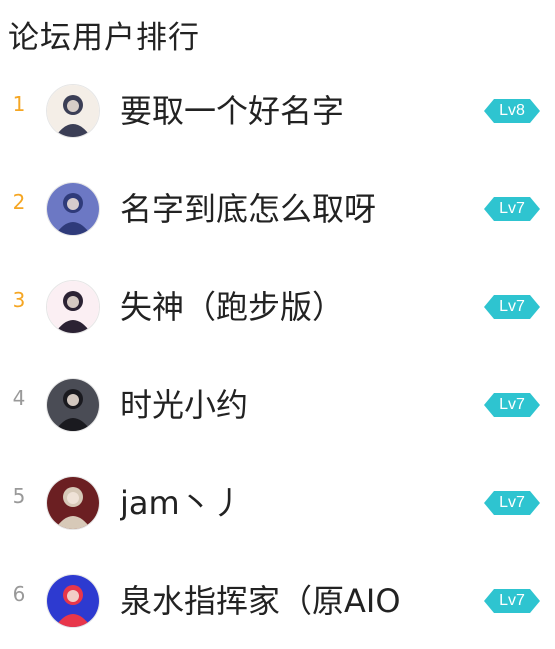  I want to click on rank-number: 1, so click(19, 104).